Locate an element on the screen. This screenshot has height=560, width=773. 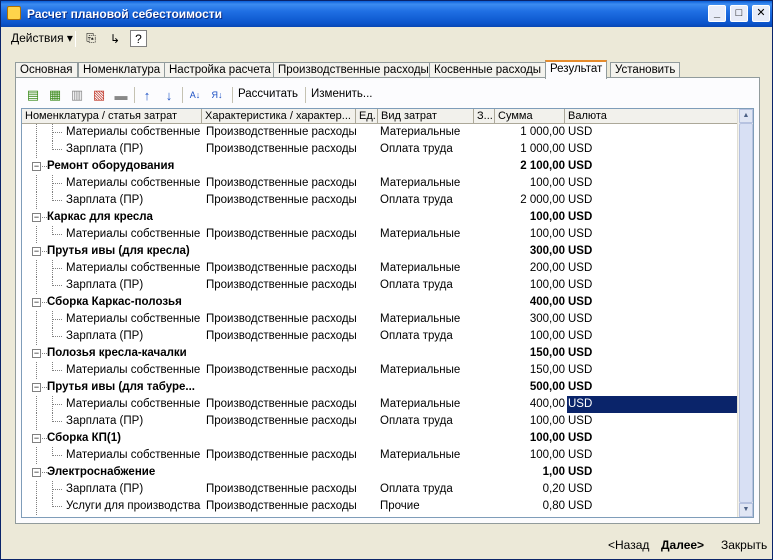
maximize-icon: □ is located at coordinates (739, 13).